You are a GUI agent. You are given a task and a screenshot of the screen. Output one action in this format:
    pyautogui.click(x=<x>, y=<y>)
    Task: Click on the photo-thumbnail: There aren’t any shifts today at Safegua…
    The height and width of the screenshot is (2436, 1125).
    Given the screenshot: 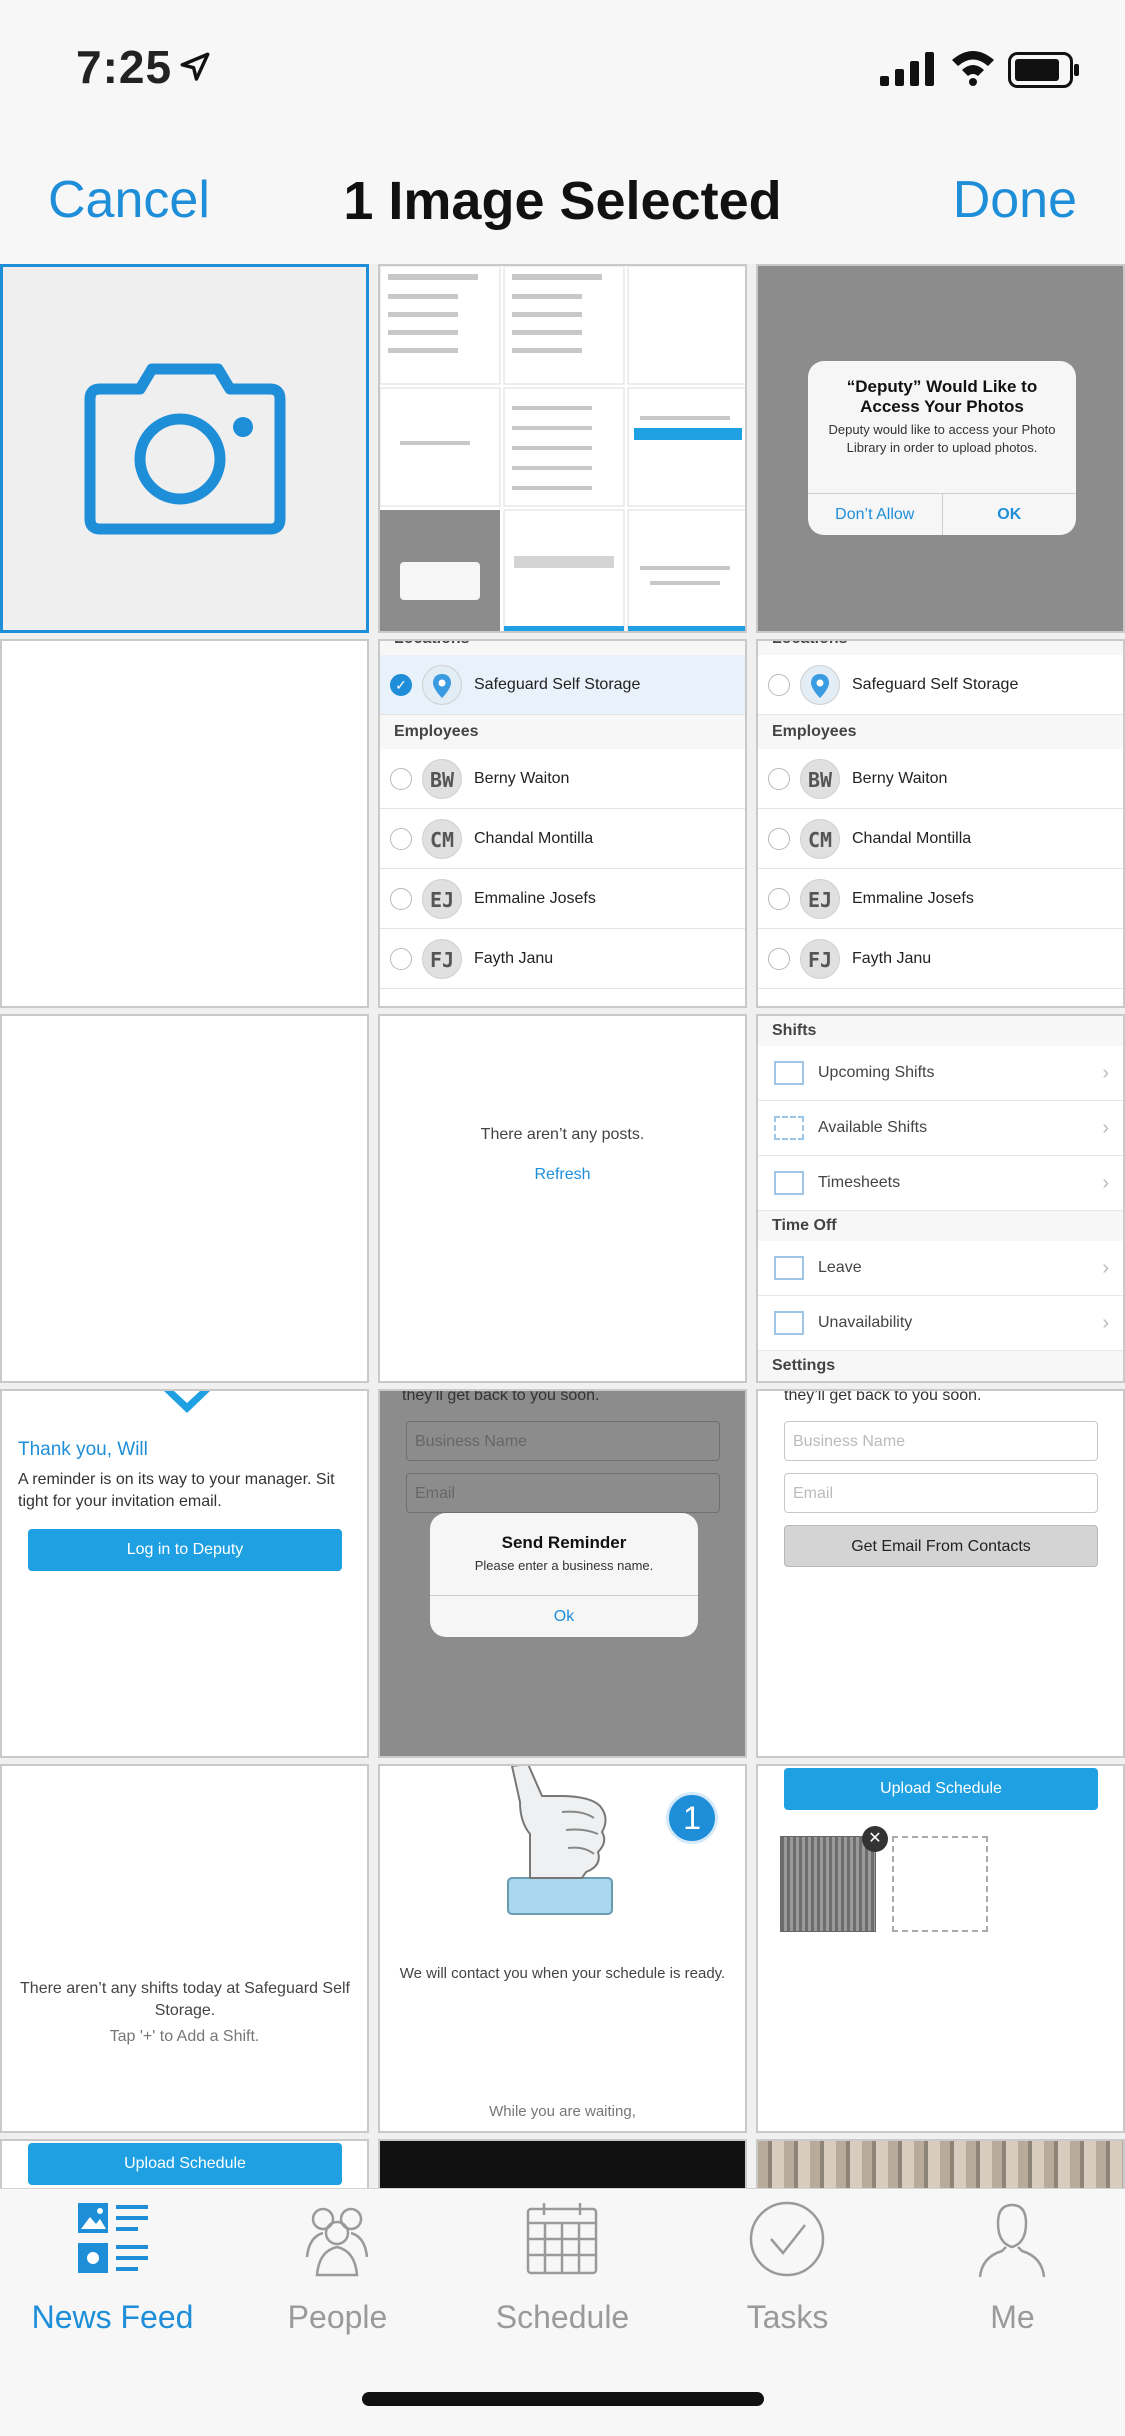 What is the action you would take?
    pyautogui.click(x=184, y=1948)
    